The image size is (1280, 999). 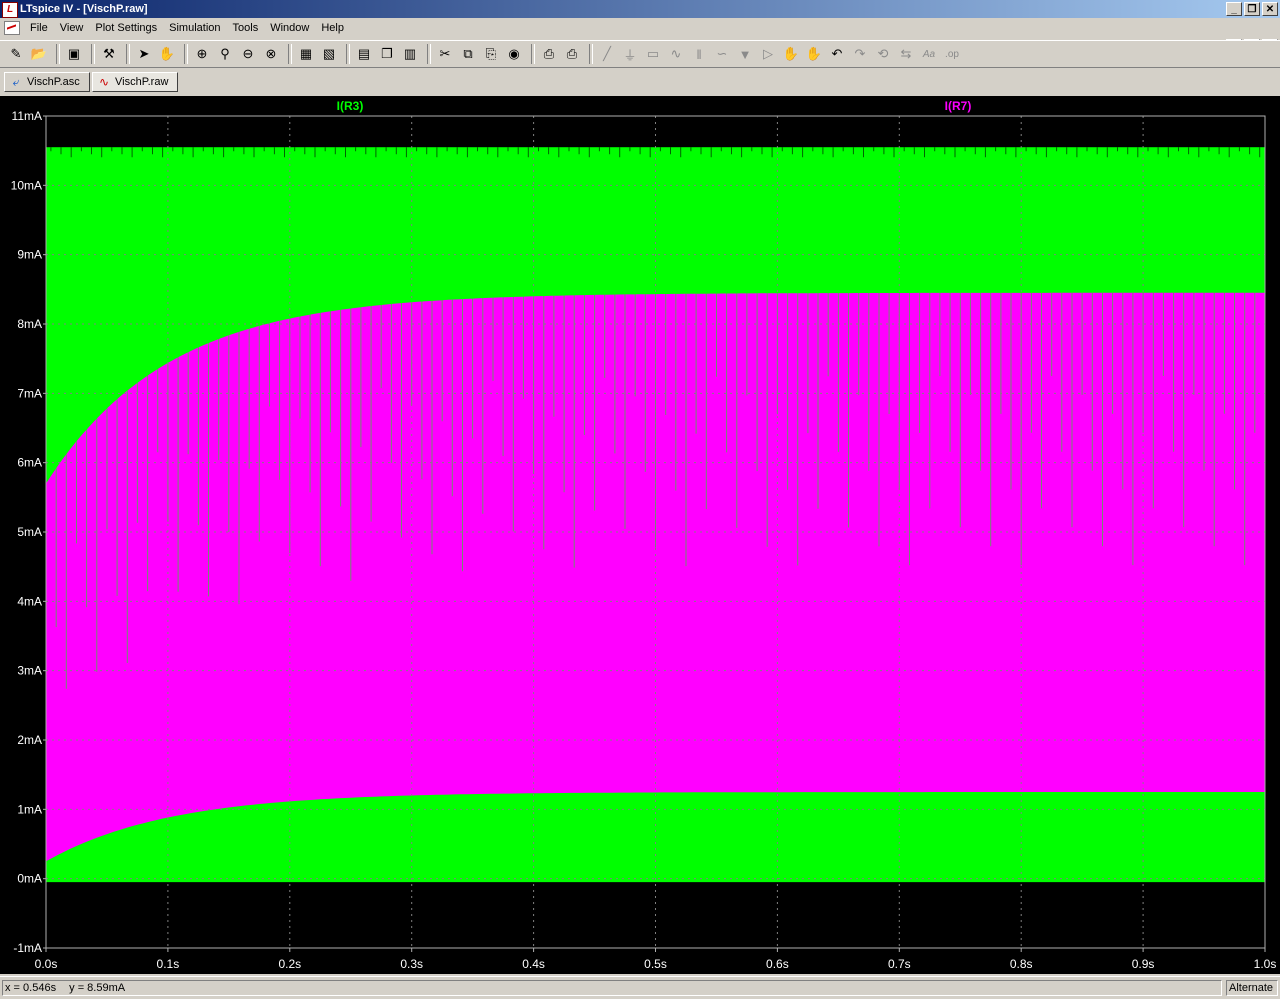 I want to click on document-tab-bar: ⤶ VischP.asc ∿ VischP.raw, so click(x=640, y=82).